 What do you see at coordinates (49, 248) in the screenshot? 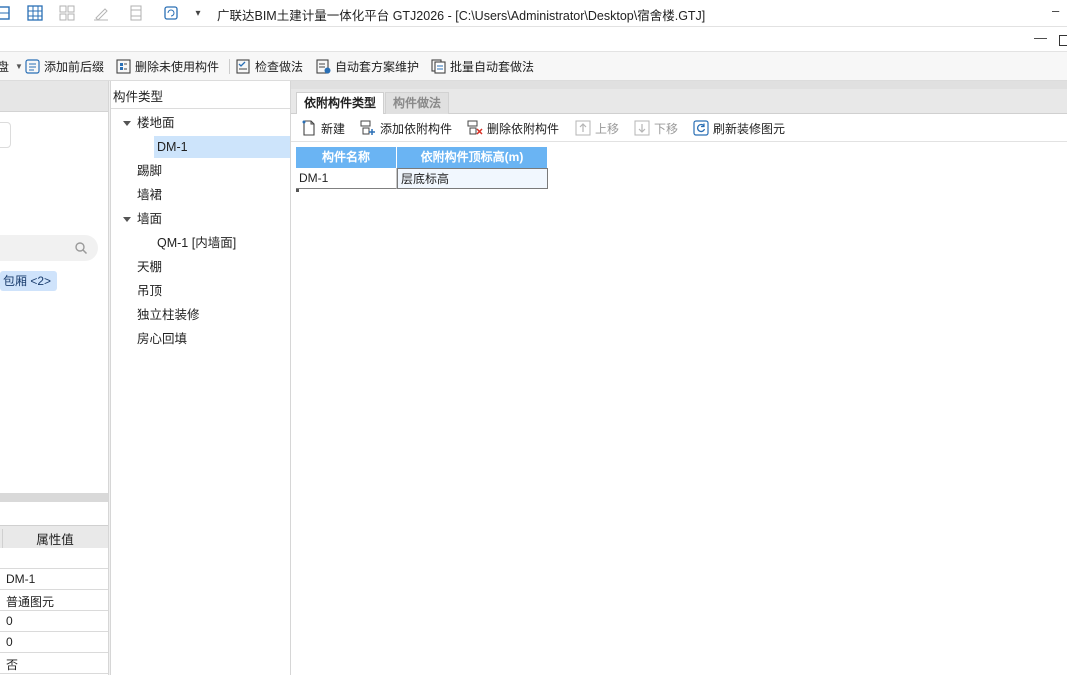
I see `search-input` at bounding box center [49, 248].